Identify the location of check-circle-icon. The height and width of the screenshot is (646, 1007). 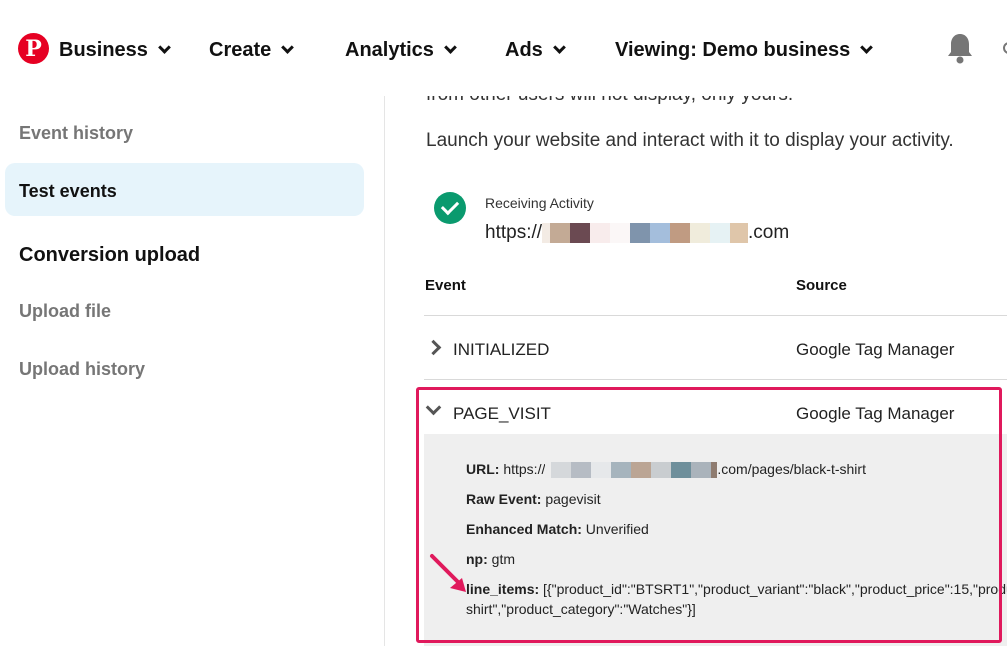
(450, 208).